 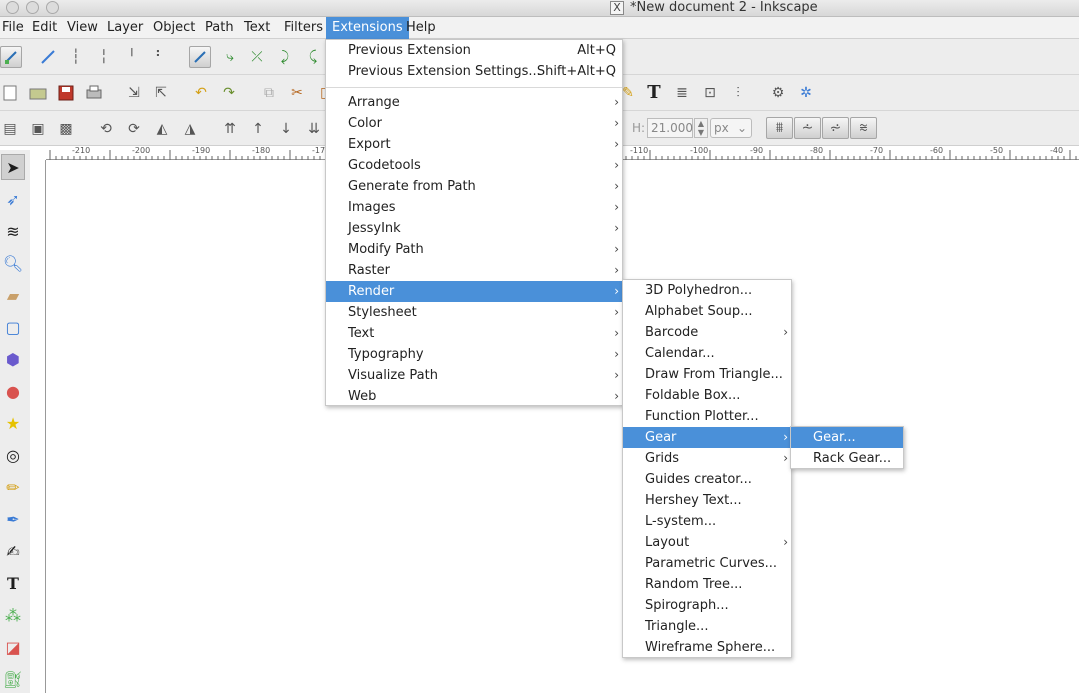 I want to click on xml-editor-icon: ⊡, so click(x=710, y=93).